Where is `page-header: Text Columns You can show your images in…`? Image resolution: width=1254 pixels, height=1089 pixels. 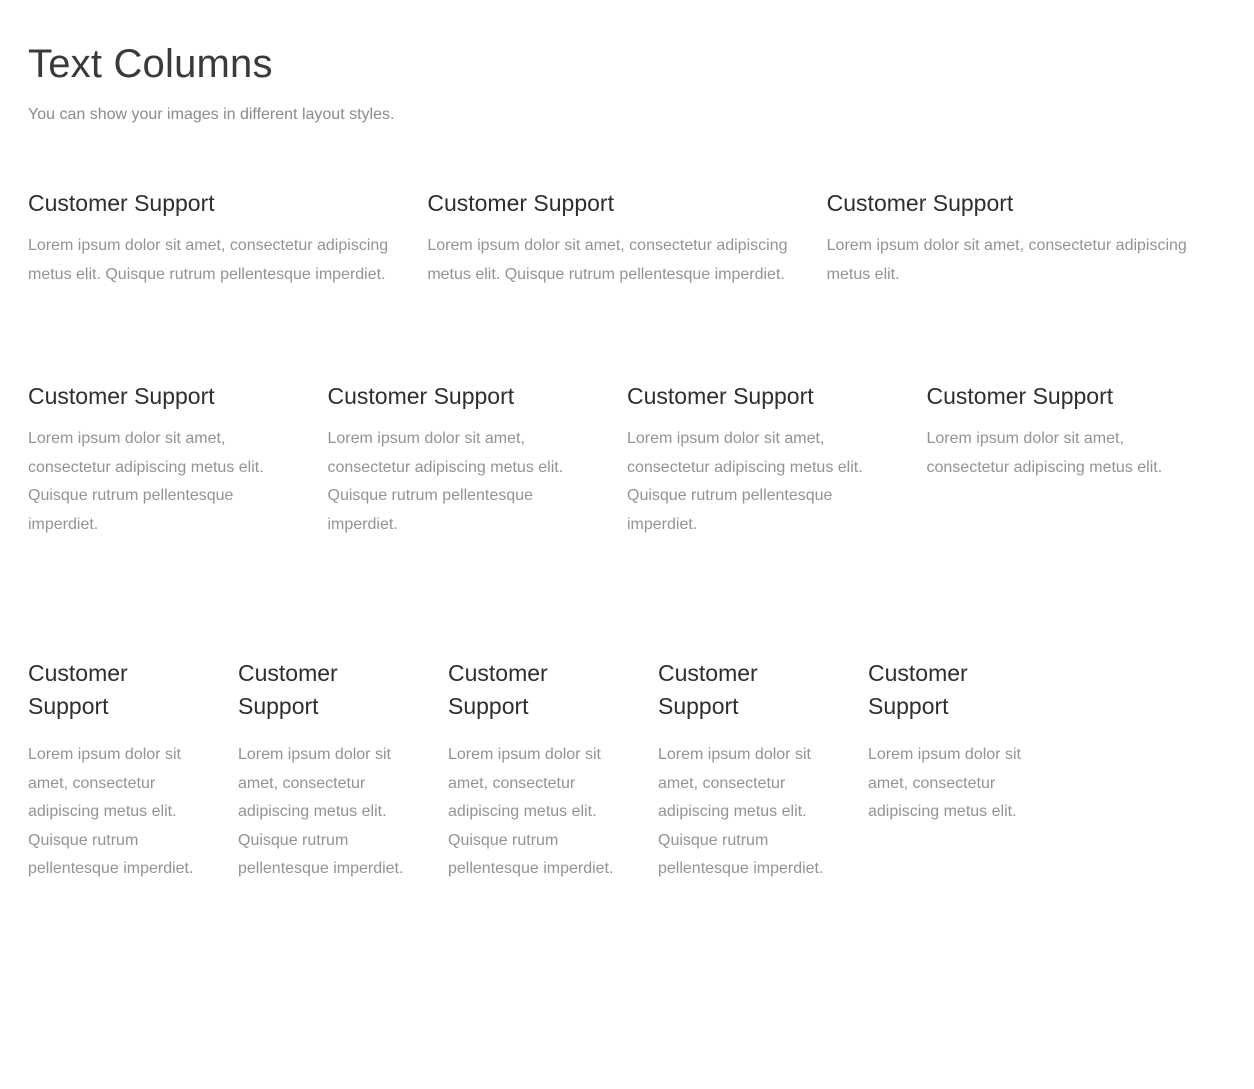 page-header: Text Columns You can show your images in… is located at coordinates (627, 63).